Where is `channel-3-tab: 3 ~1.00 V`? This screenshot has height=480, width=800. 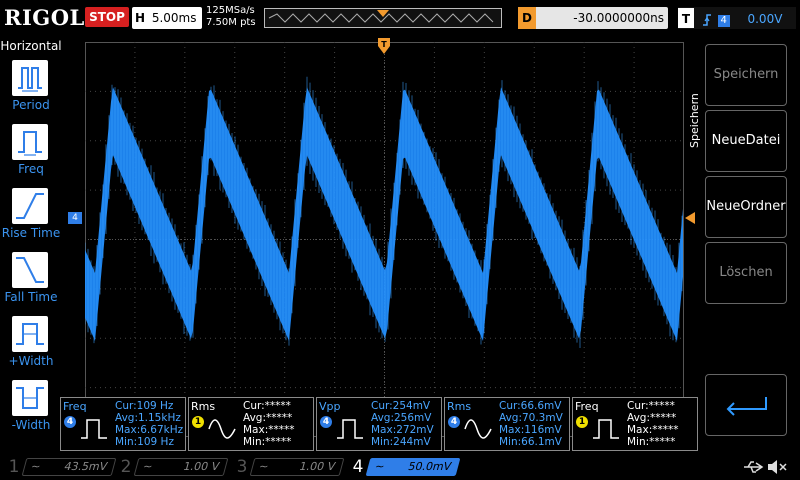
channel-3-tab: 3 ~1.00 V is located at coordinates (288, 467).